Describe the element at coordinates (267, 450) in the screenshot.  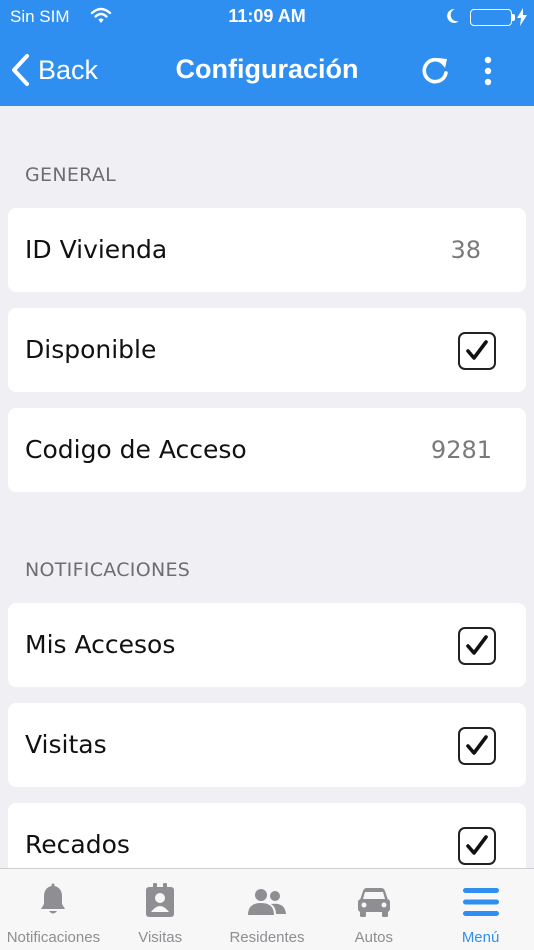
I see `row-codigo-acceso: Codigo de Acceso 9281` at that location.